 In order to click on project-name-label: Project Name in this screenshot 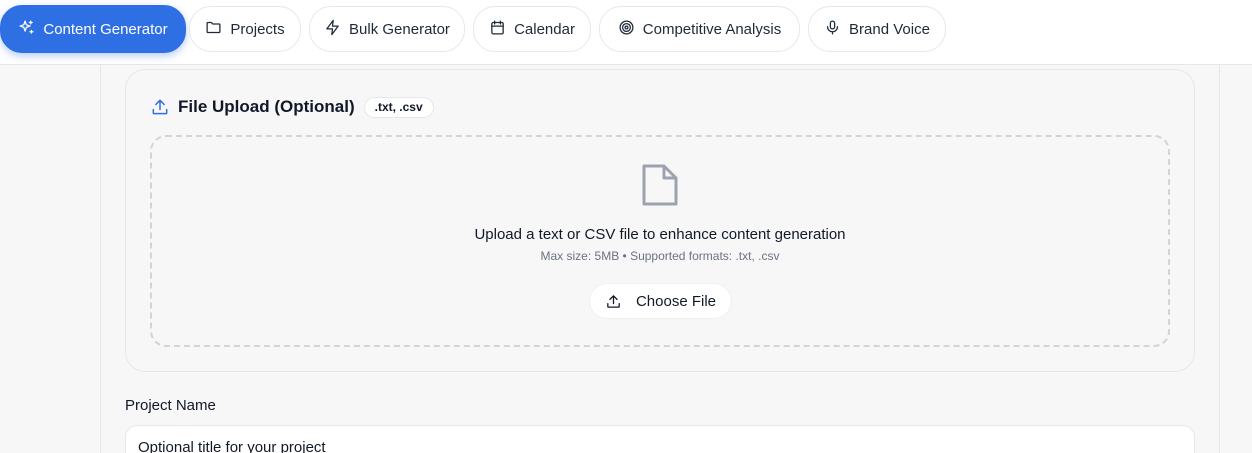, I will do `click(170, 405)`.